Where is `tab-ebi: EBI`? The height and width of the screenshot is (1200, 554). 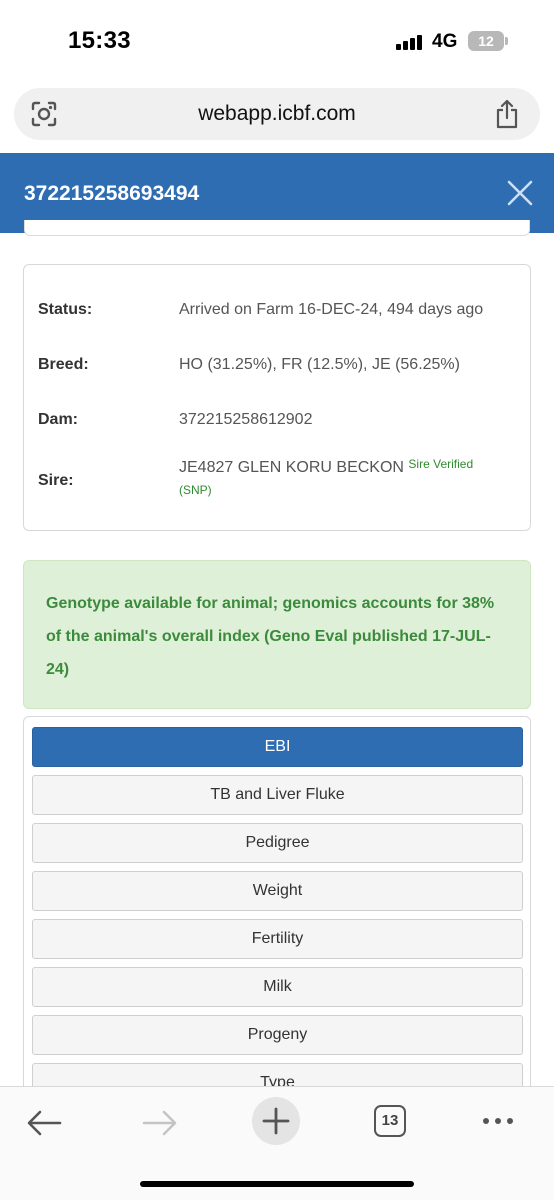 tab-ebi: EBI is located at coordinates (277, 747).